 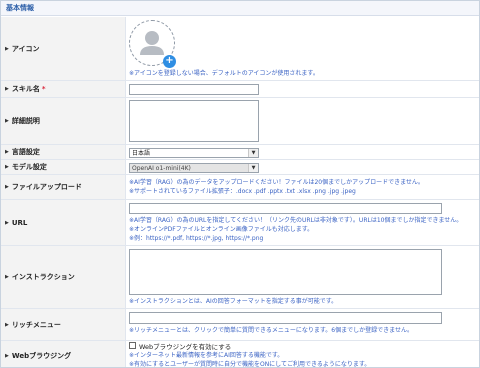 I want to click on model-selected: OpenAI o1-mini(4K), so click(x=161, y=168).